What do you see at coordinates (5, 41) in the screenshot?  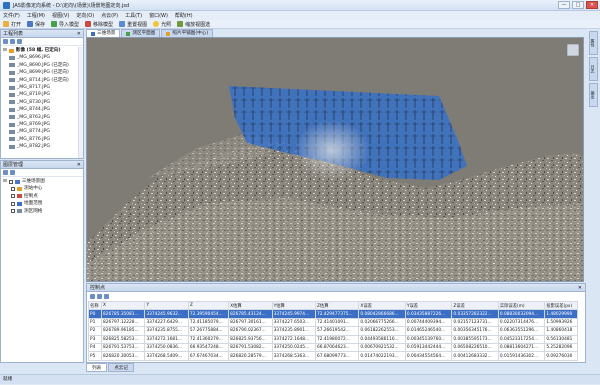 I see `expand-icon` at bounding box center [5, 41].